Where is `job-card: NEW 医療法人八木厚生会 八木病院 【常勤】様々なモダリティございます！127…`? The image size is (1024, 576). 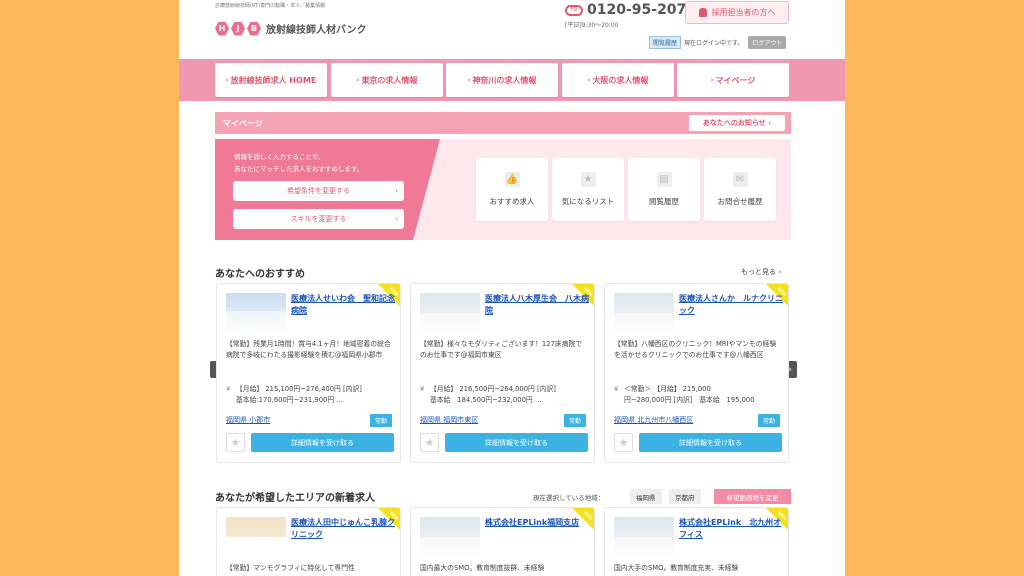 job-card: NEW 医療法人八木厚生会 八木病院 【常勤】様々なモダリティございます！127… is located at coordinates (502, 373).